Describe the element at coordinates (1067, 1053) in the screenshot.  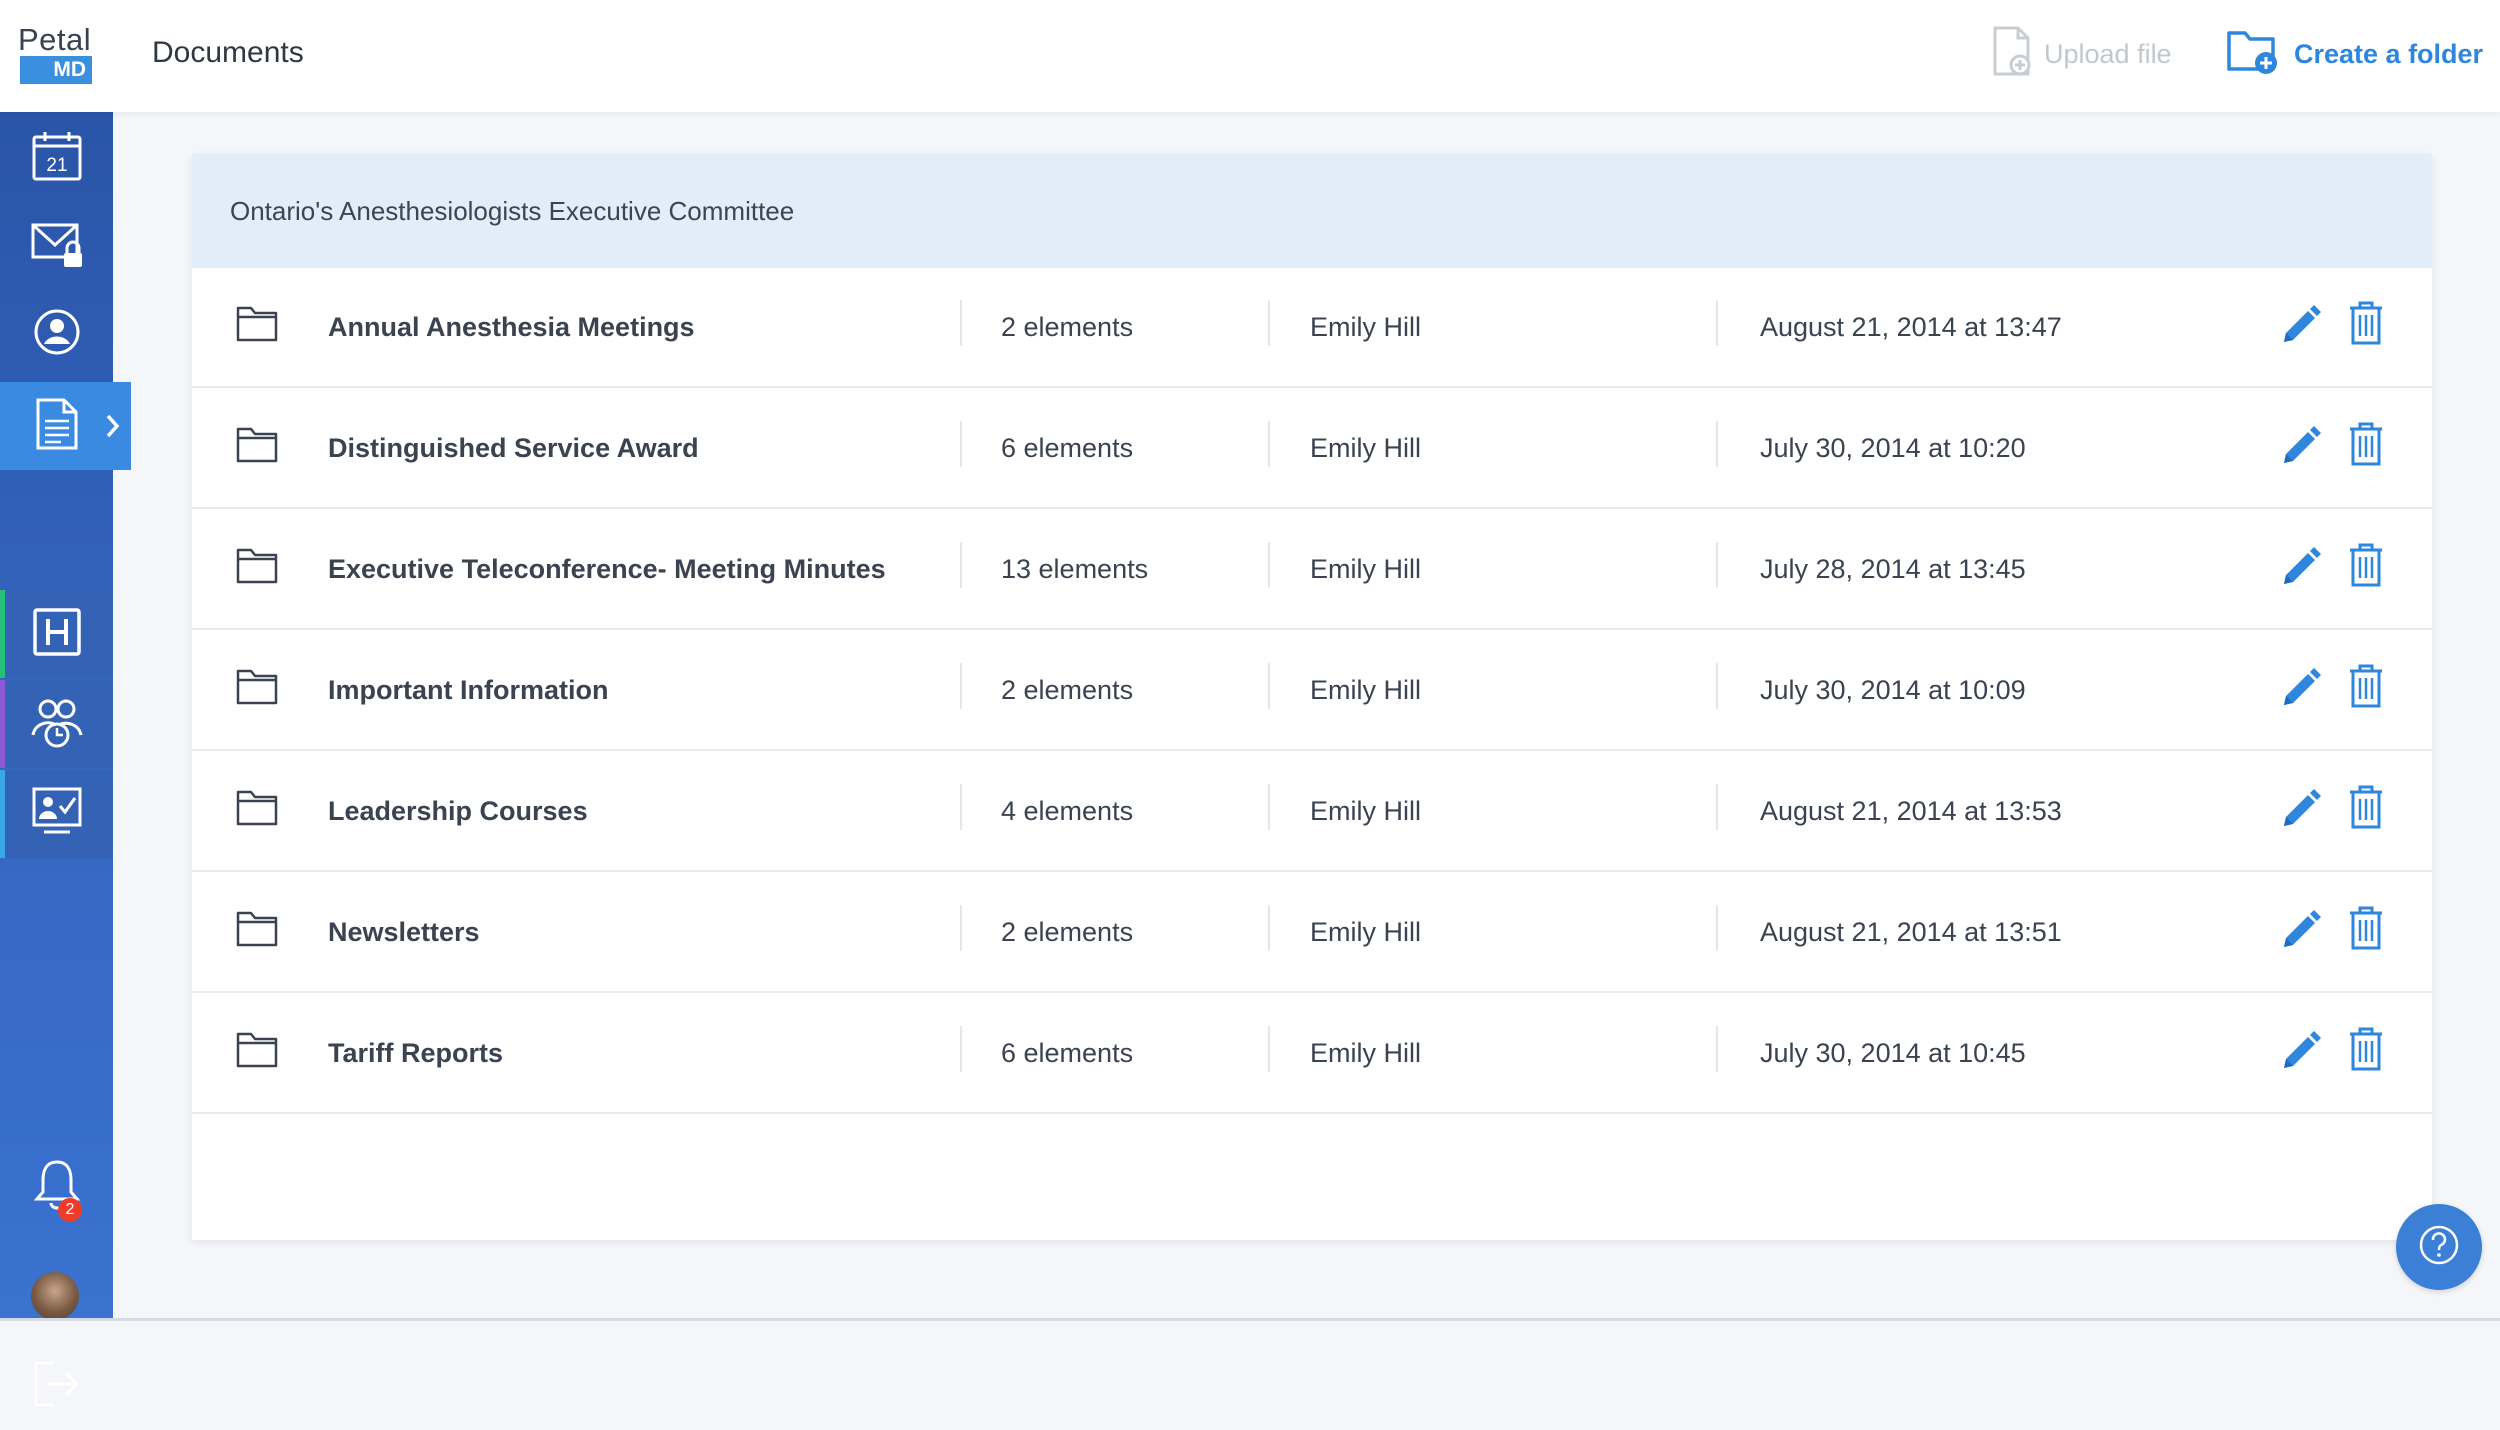
I see `folder-element-count: 6 elements` at that location.